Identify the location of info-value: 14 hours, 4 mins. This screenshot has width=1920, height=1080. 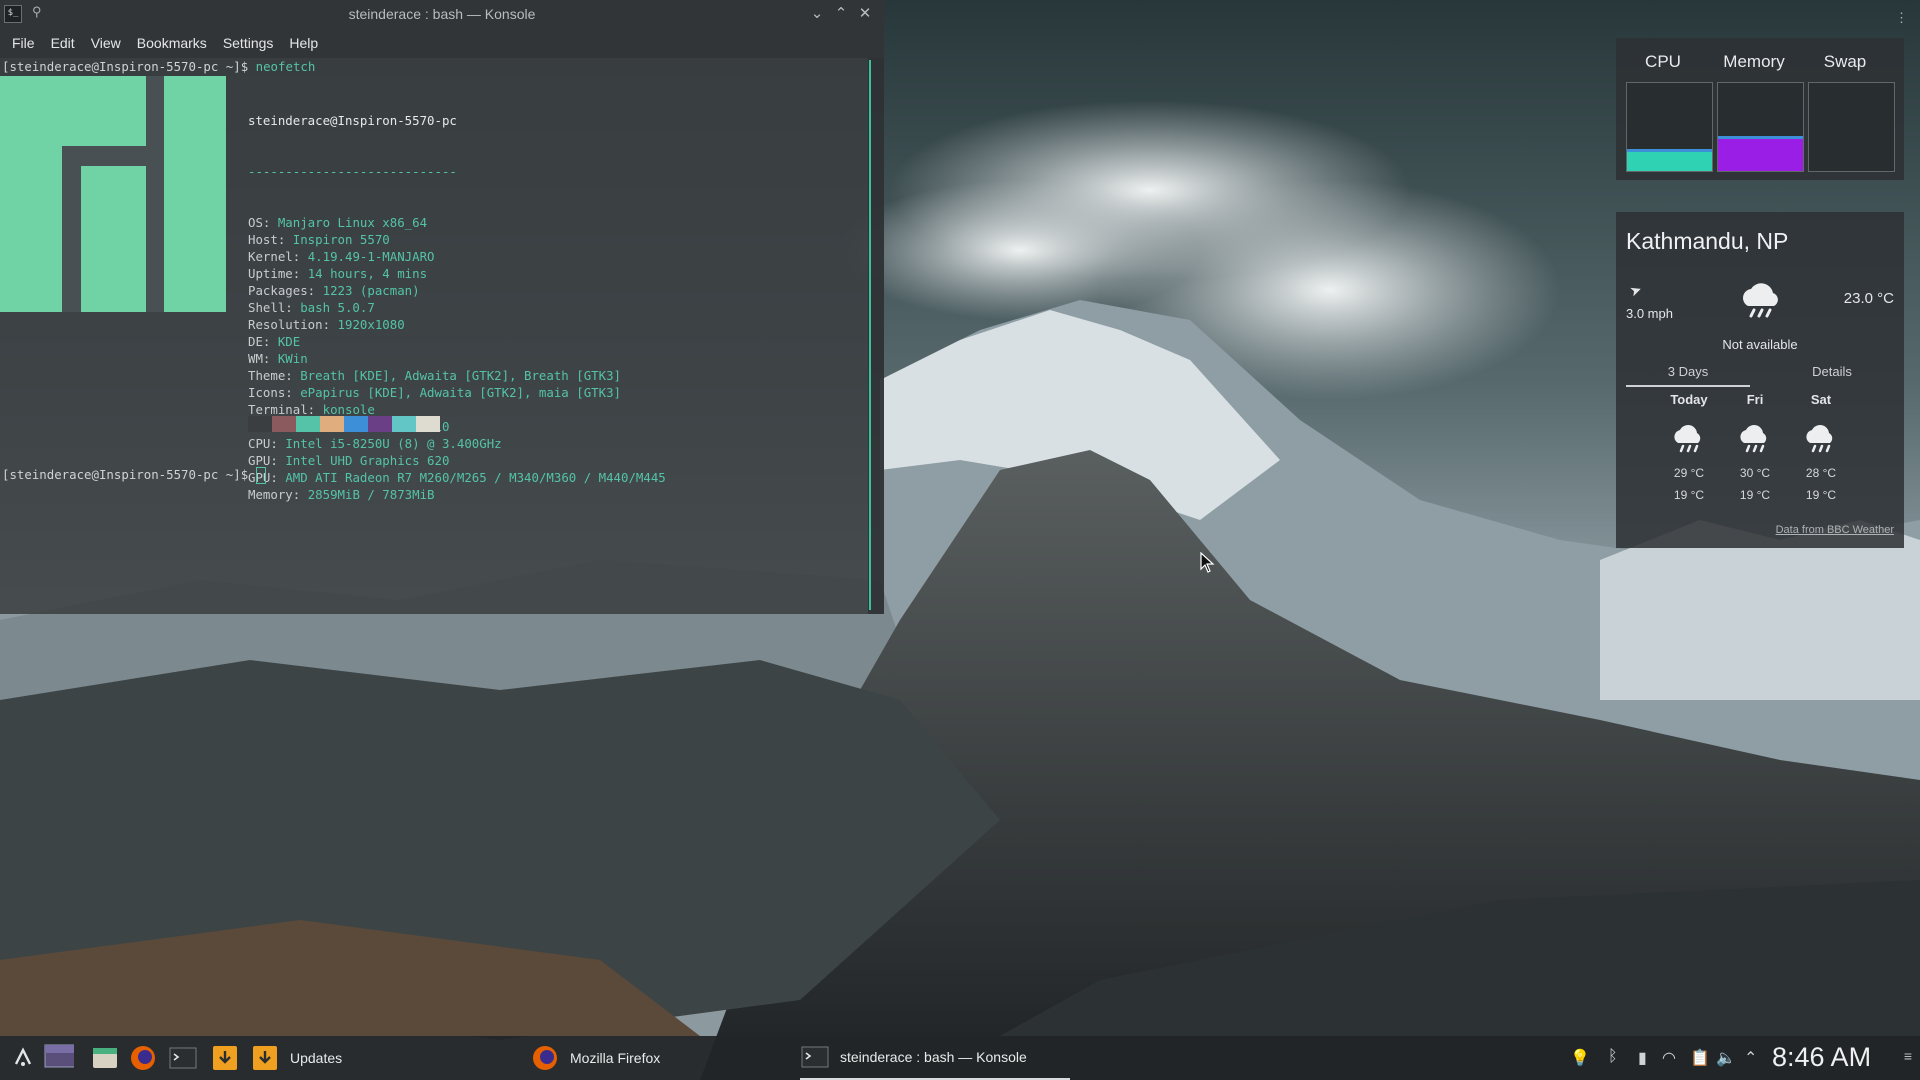
(367, 273).